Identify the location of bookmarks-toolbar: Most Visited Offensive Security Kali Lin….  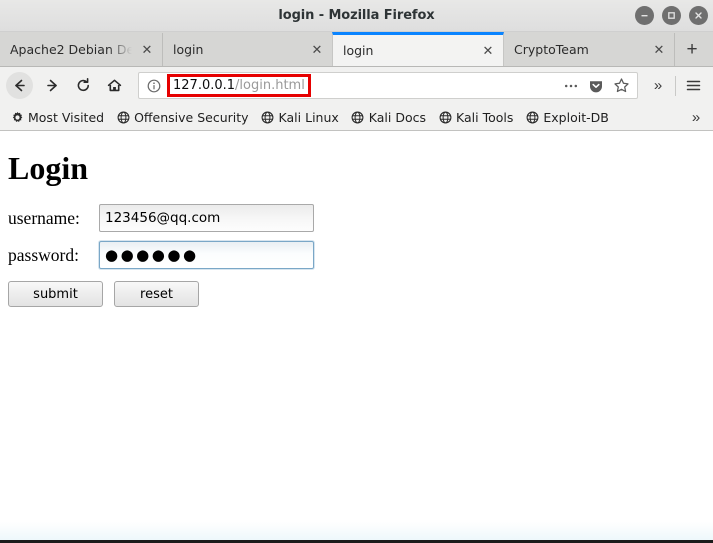
(356, 117).